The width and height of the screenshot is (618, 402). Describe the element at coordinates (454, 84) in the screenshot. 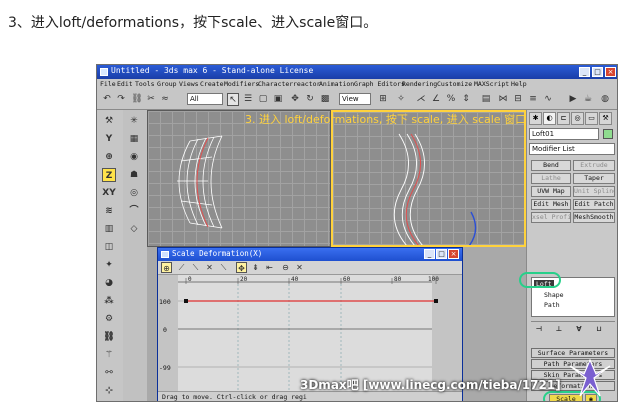

I see `menu-customize: Customize` at that location.